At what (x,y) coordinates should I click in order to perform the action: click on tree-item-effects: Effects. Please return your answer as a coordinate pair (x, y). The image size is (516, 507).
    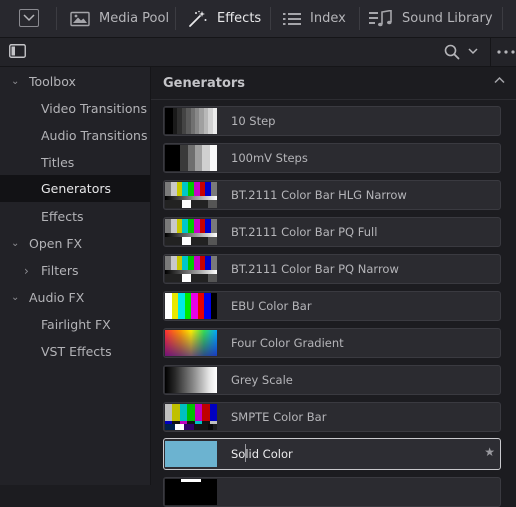
    Looking at the image, I should click on (75, 216).